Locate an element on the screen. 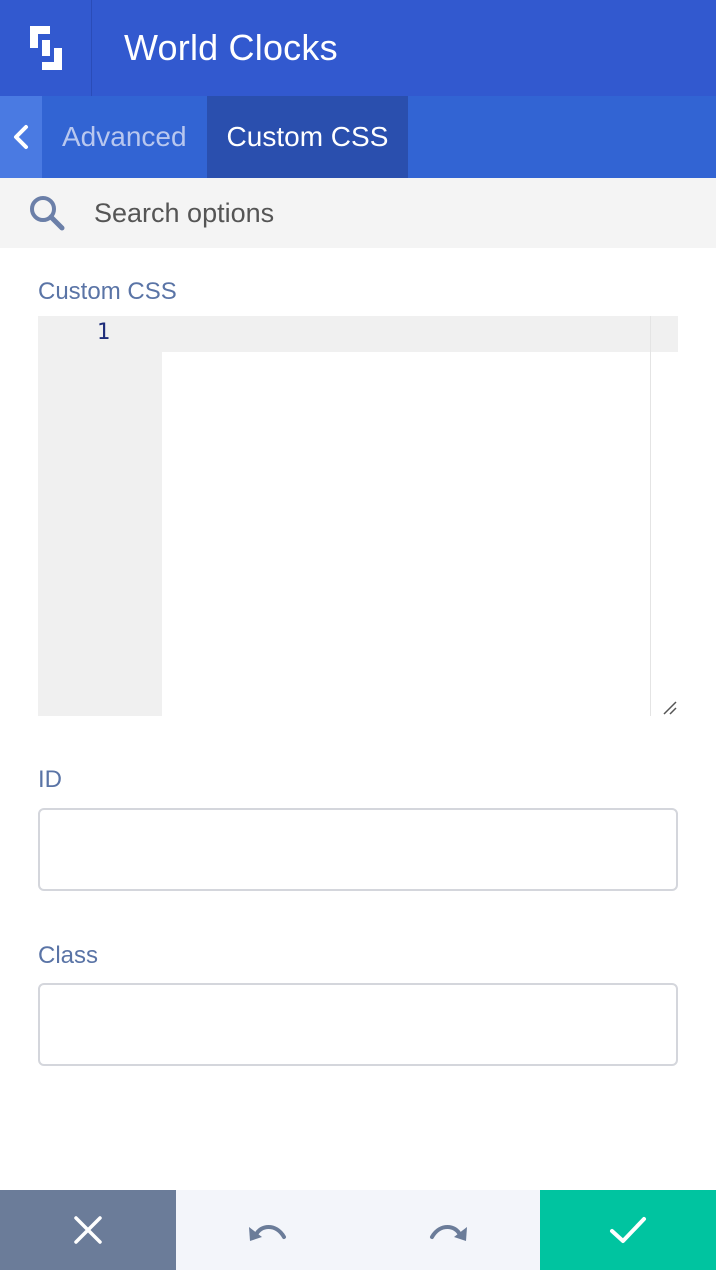 This screenshot has width=716, height=1270. search-bar is located at coordinates (358, 213).